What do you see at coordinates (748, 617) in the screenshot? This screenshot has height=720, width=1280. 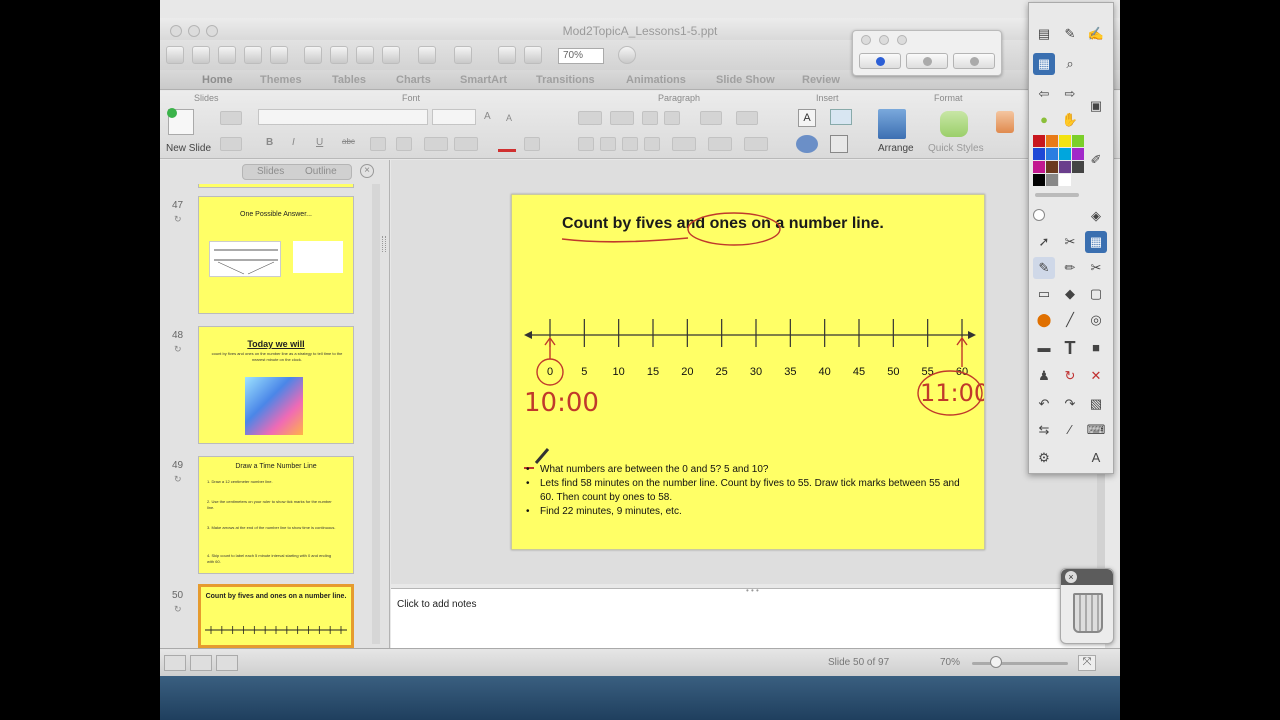 I see `notes-pane: • • • Click to add notes` at bounding box center [748, 617].